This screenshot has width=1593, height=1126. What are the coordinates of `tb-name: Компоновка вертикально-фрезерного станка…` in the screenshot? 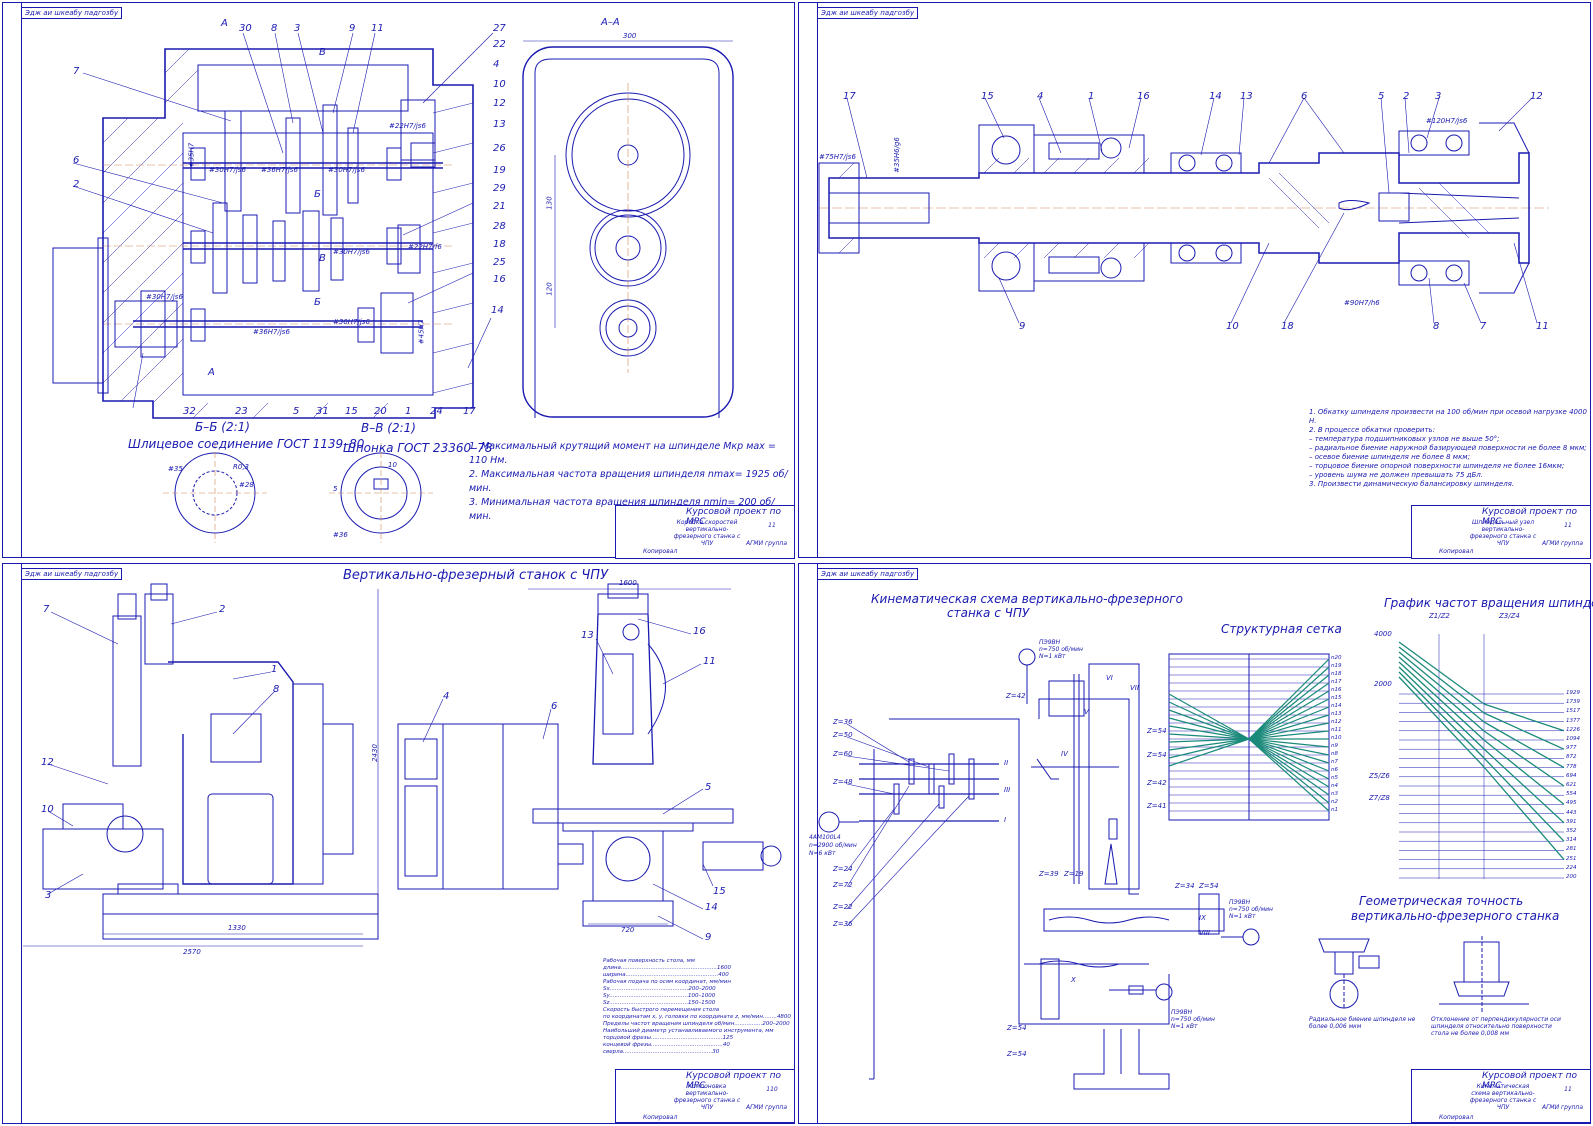 It's located at (707, 1097).